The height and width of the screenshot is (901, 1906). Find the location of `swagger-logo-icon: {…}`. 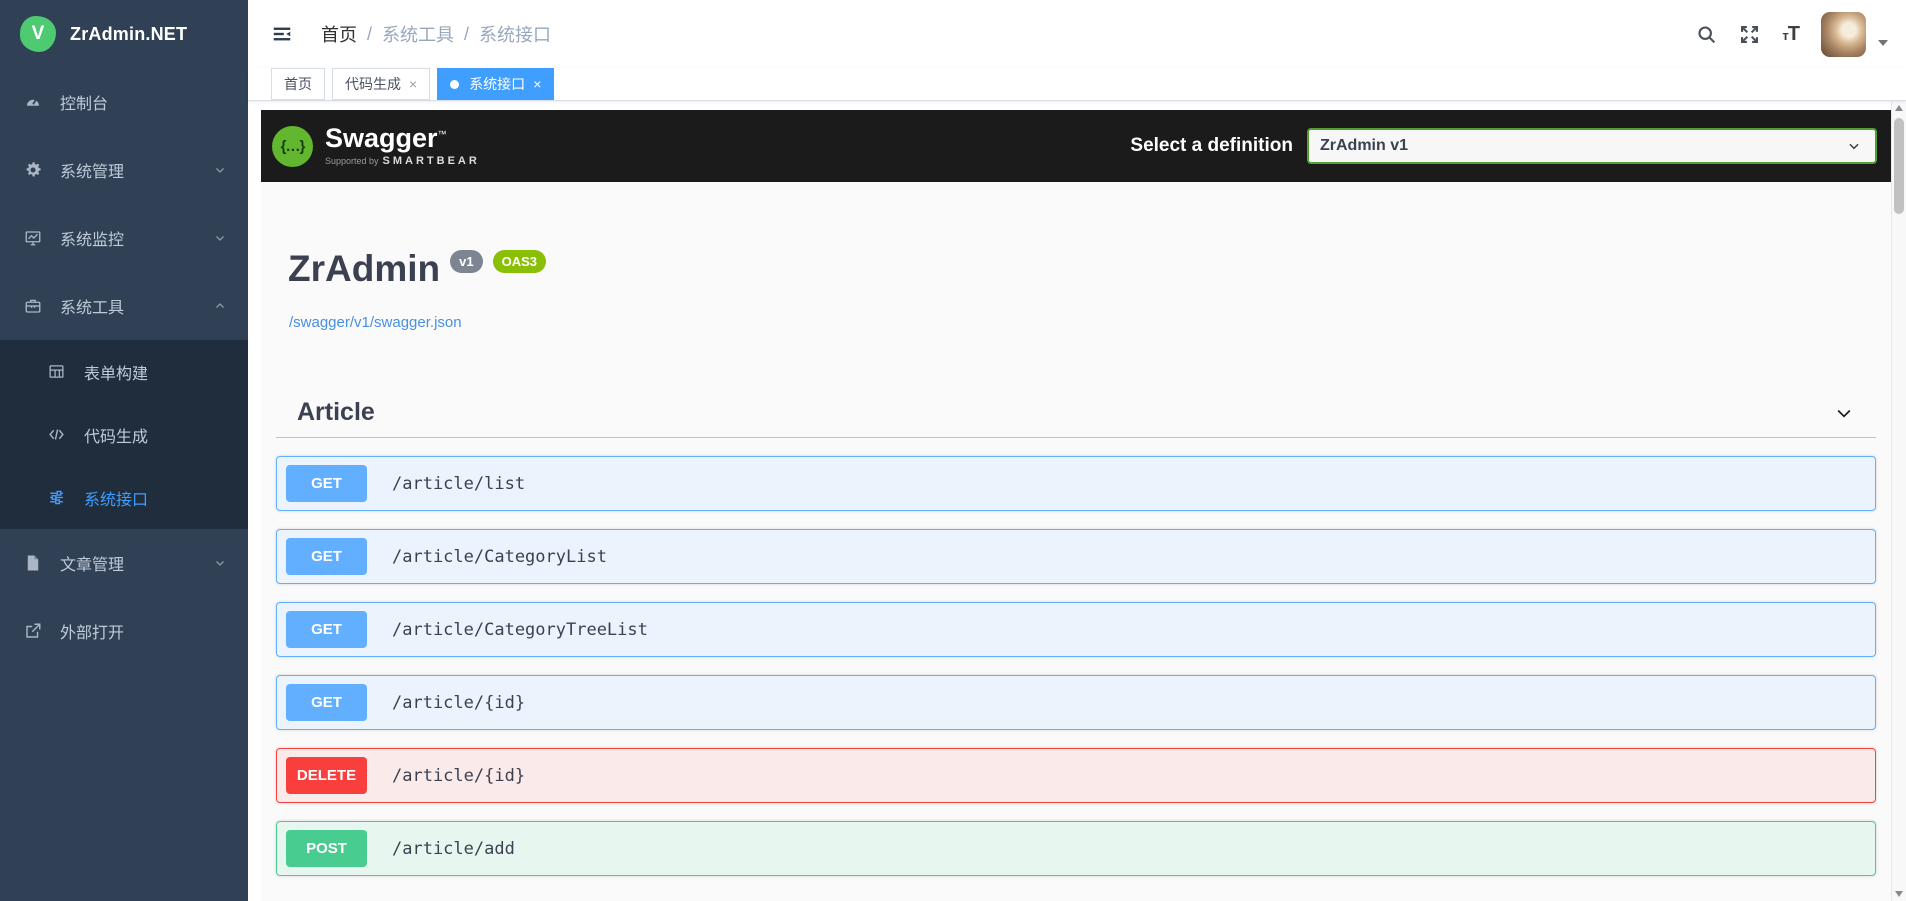

swagger-logo-icon: {…} is located at coordinates (292, 146).